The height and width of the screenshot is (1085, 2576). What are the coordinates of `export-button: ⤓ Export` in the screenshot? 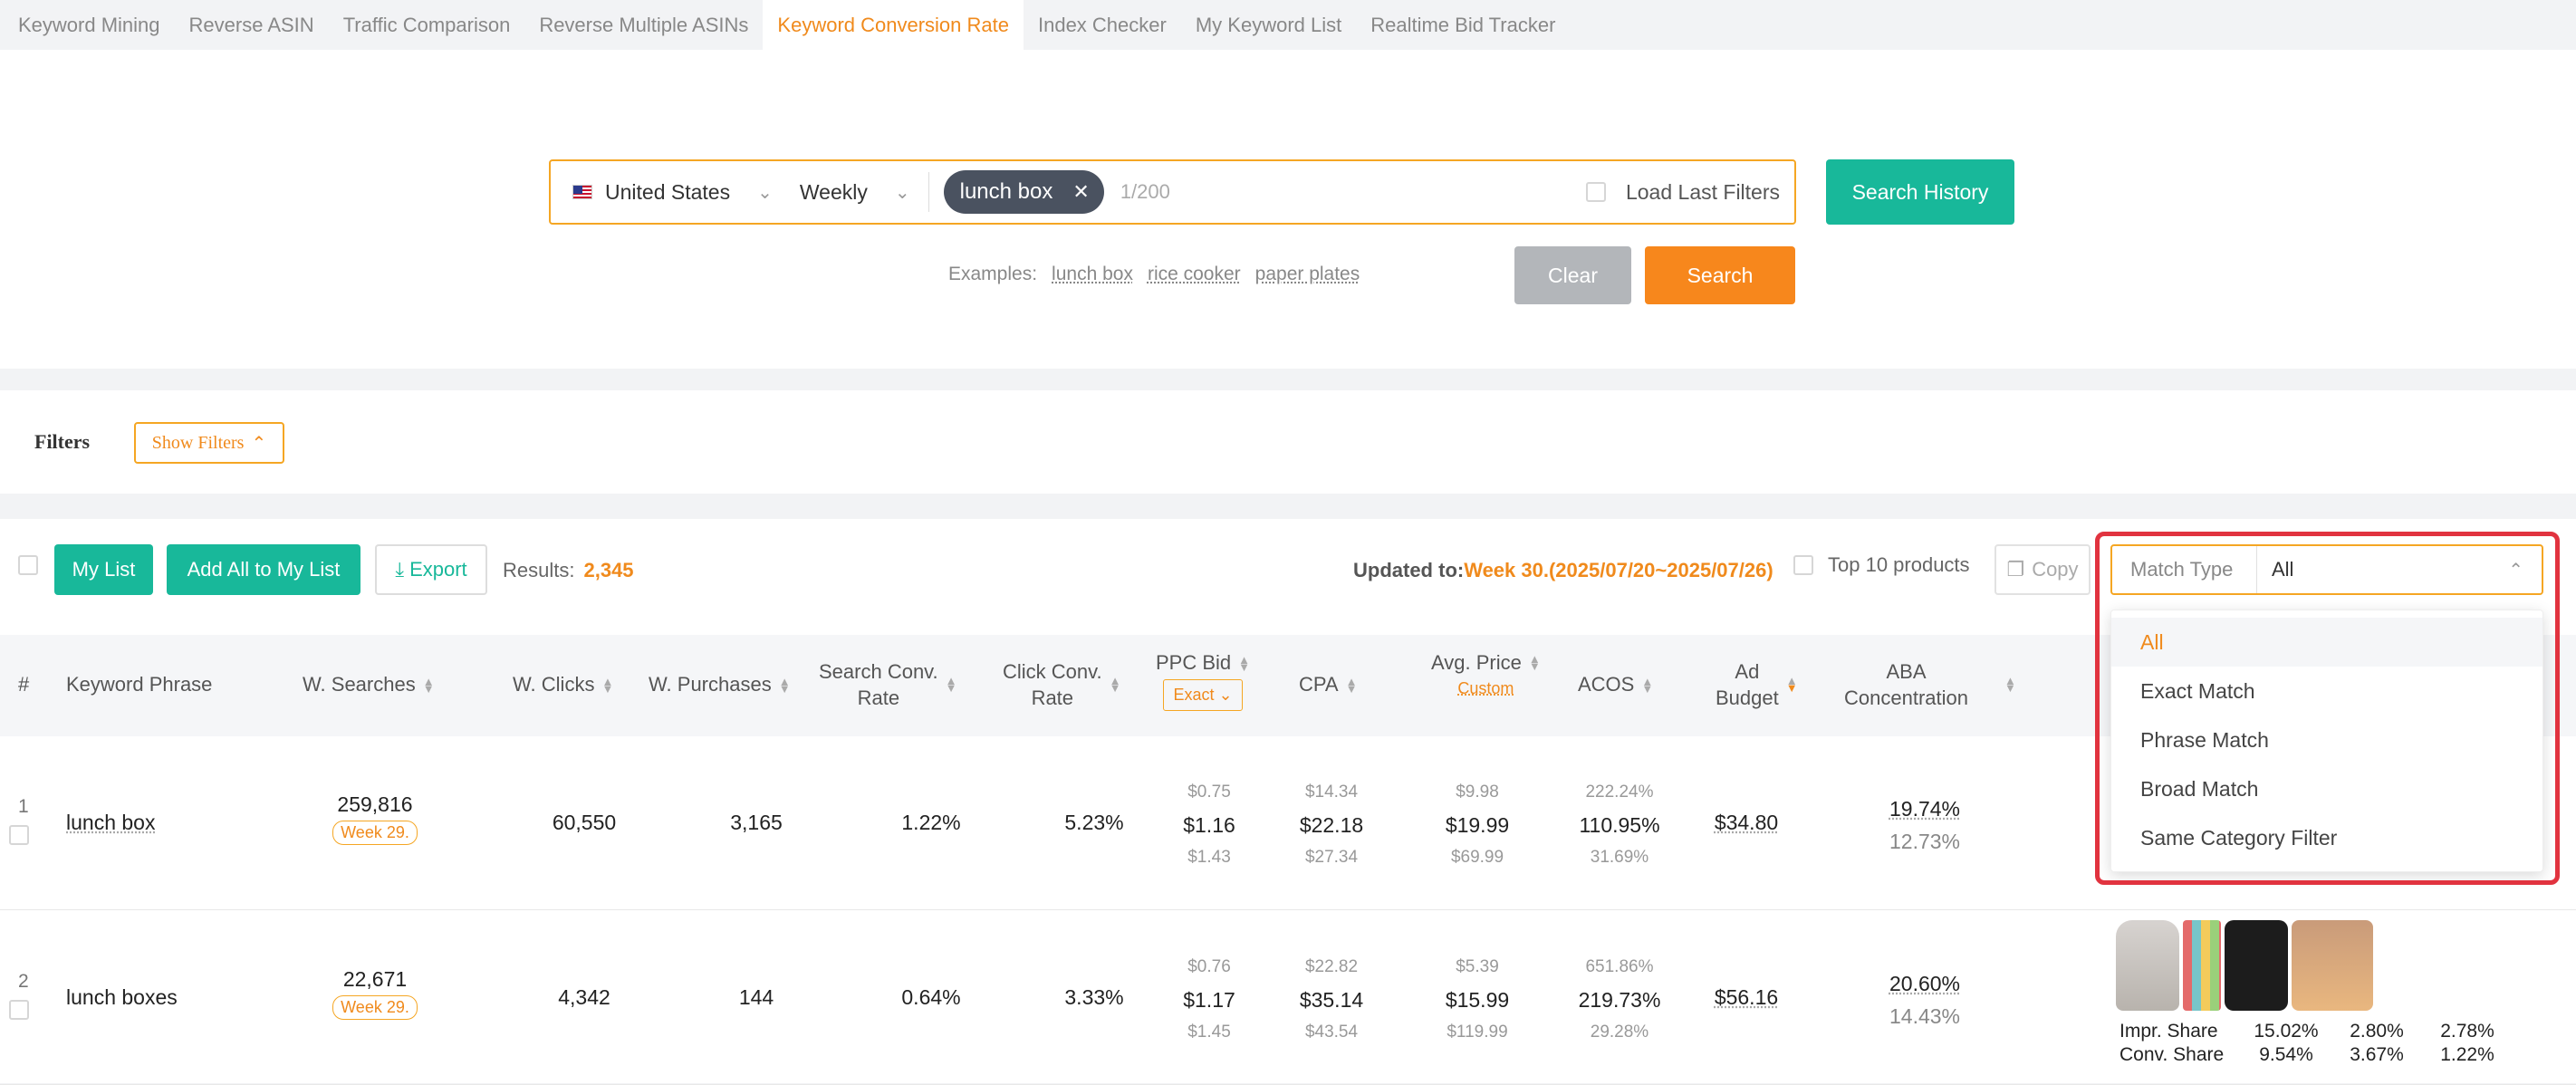 It's located at (431, 570).